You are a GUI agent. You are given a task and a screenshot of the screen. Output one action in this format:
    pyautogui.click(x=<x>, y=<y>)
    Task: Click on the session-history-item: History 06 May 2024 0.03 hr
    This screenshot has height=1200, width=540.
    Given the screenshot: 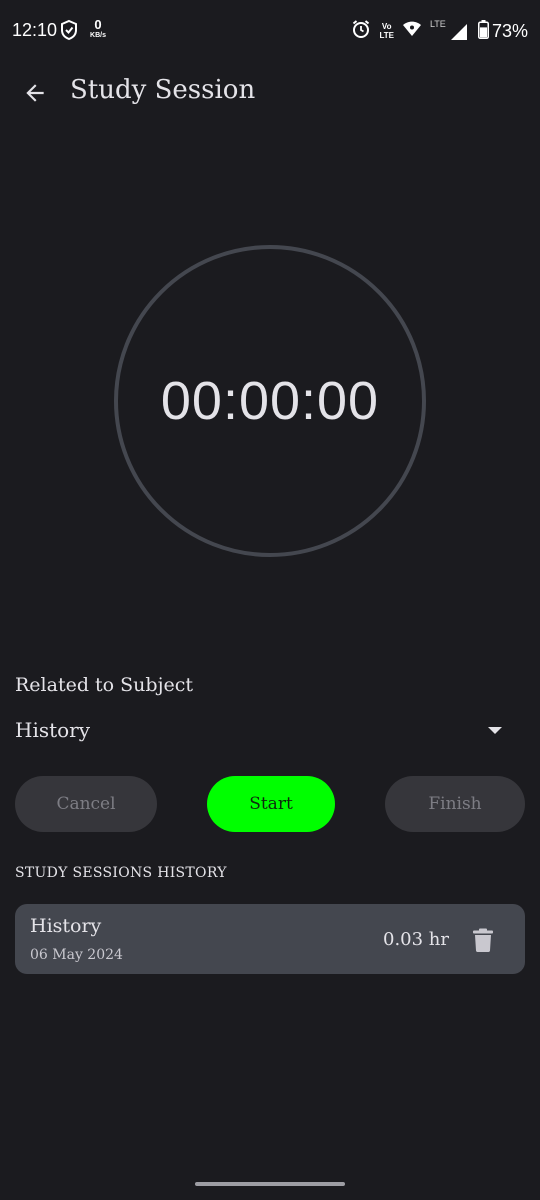 What is the action you would take?
    pyautogui.click(x=270, y=939)
    